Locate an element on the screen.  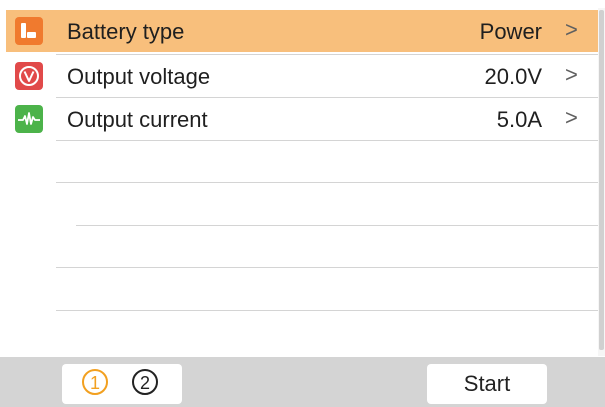
row-battery-type: Battery type Power > is located at coordinates (302, 31).